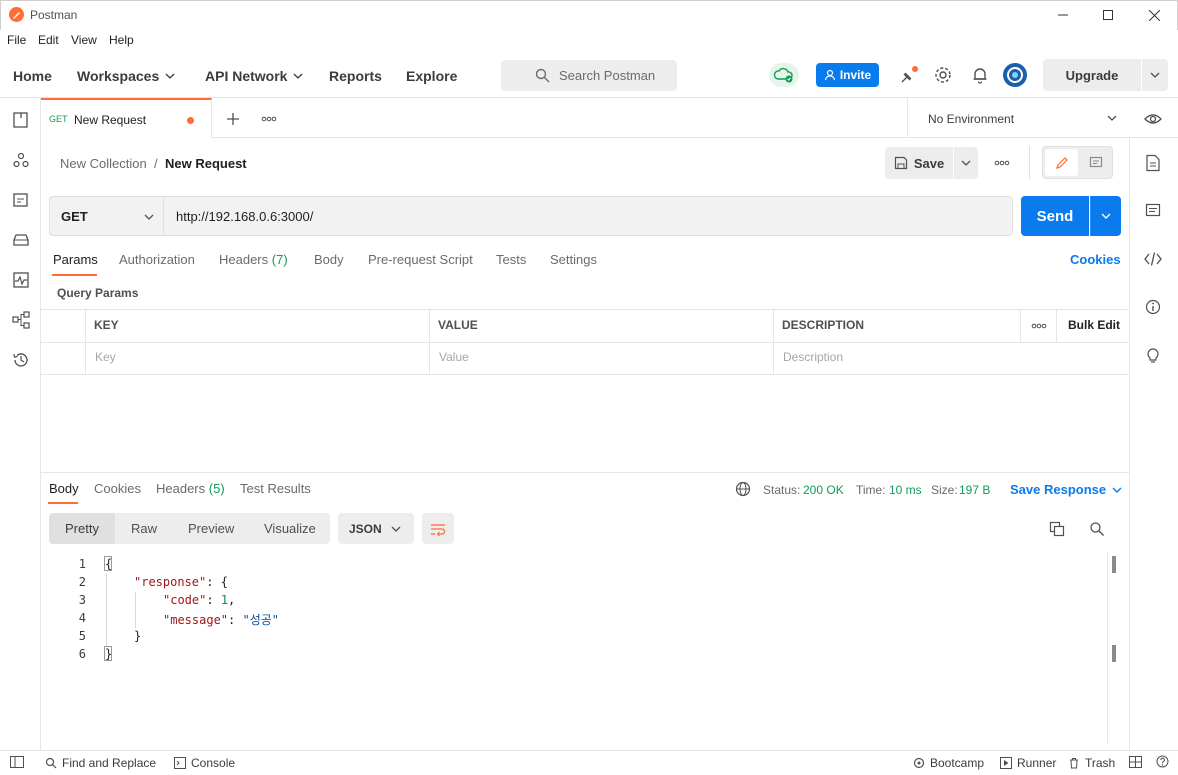  Describe the element at coordinates (105, 357) in the screenshot. I see `param-key-input: Key` at that location.